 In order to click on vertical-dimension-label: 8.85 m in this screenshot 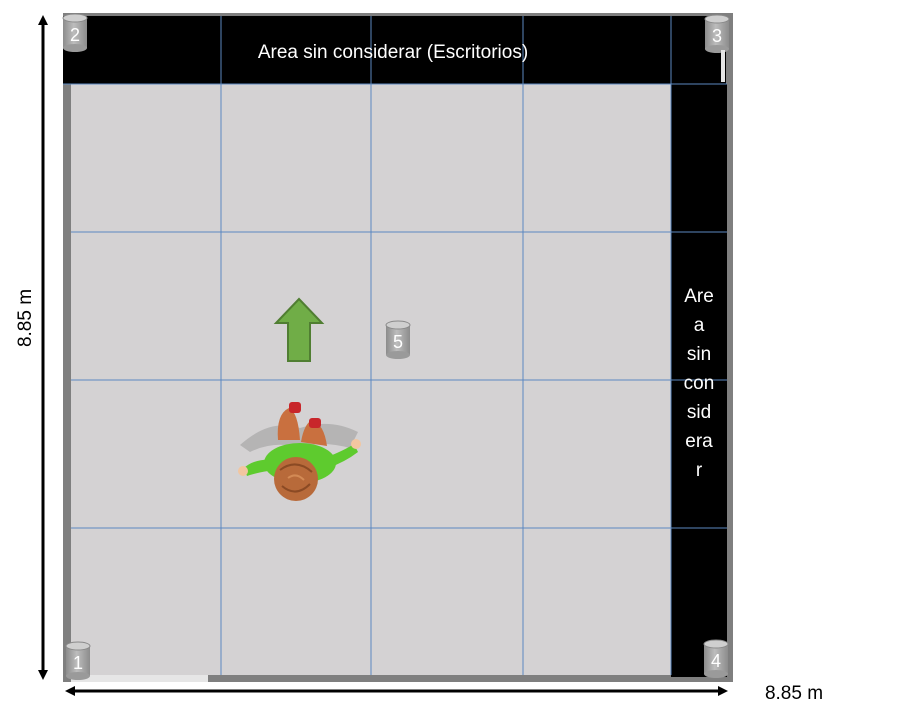, I will do `click(25, 318)`.